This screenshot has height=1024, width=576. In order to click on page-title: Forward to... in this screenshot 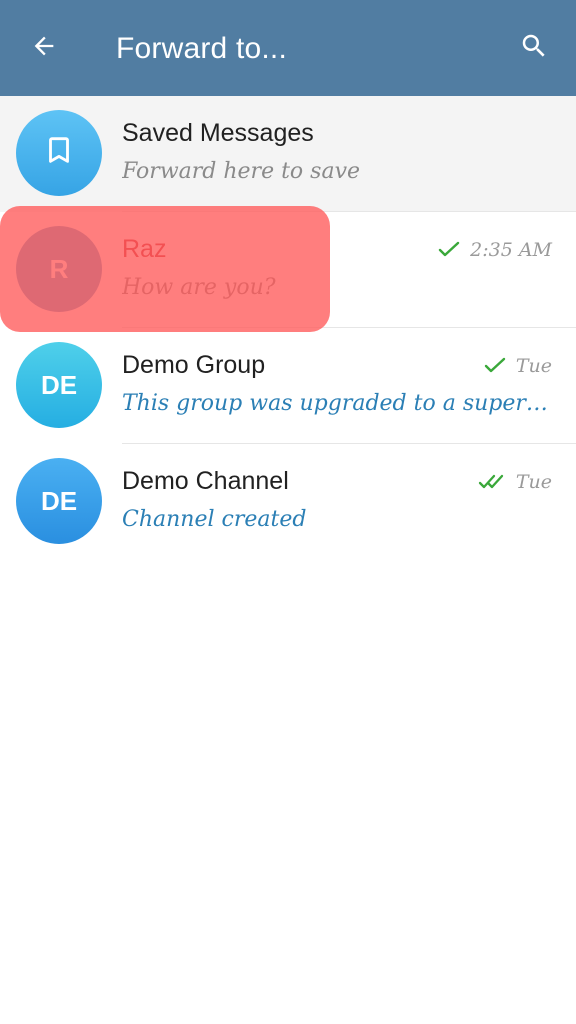, I will do `click(201, 48)`.